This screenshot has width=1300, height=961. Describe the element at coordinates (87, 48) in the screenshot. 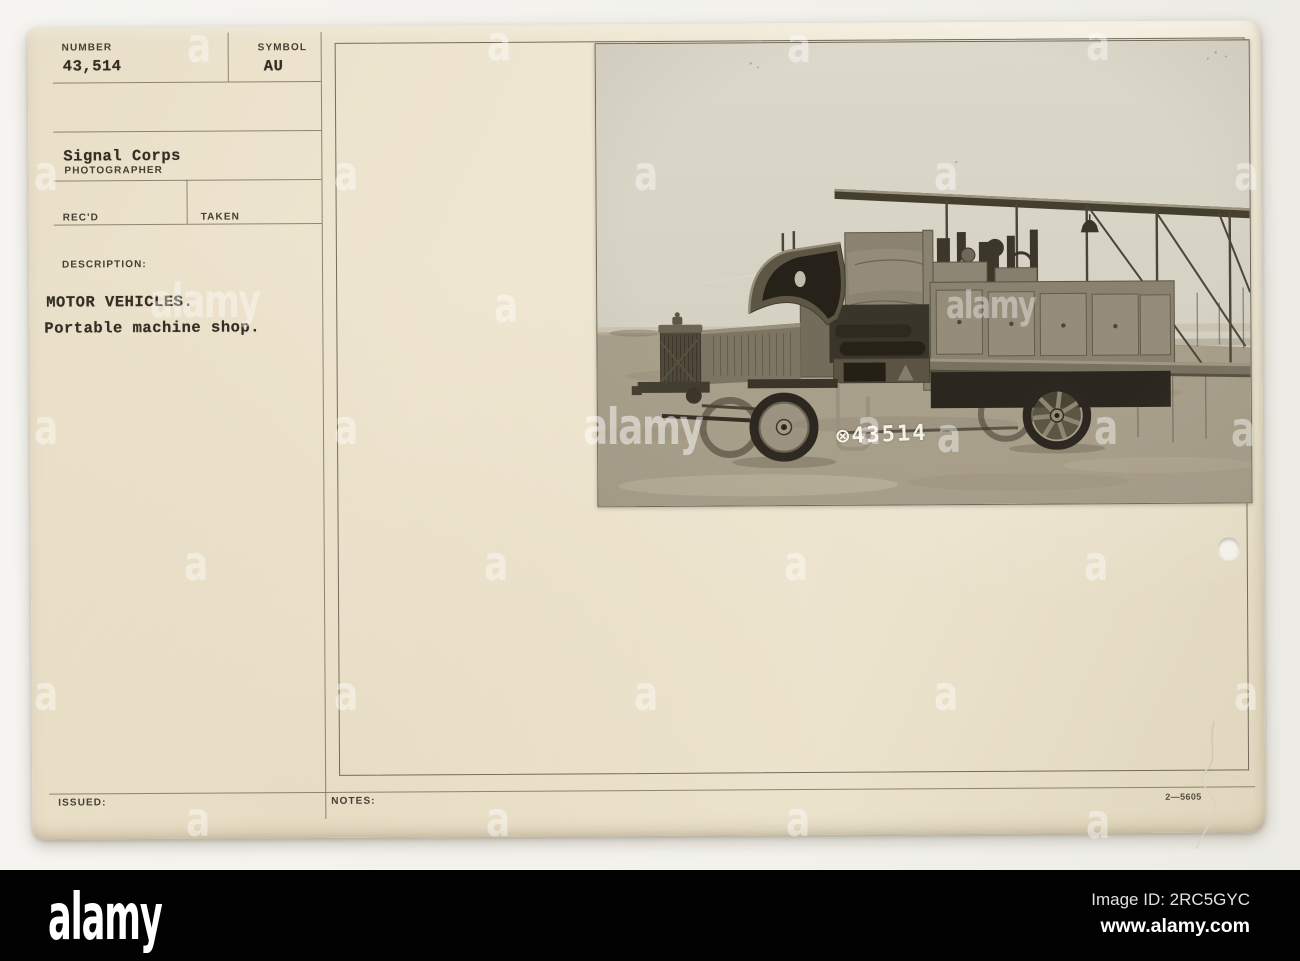

I see `number-label: NUMBER` at that location.